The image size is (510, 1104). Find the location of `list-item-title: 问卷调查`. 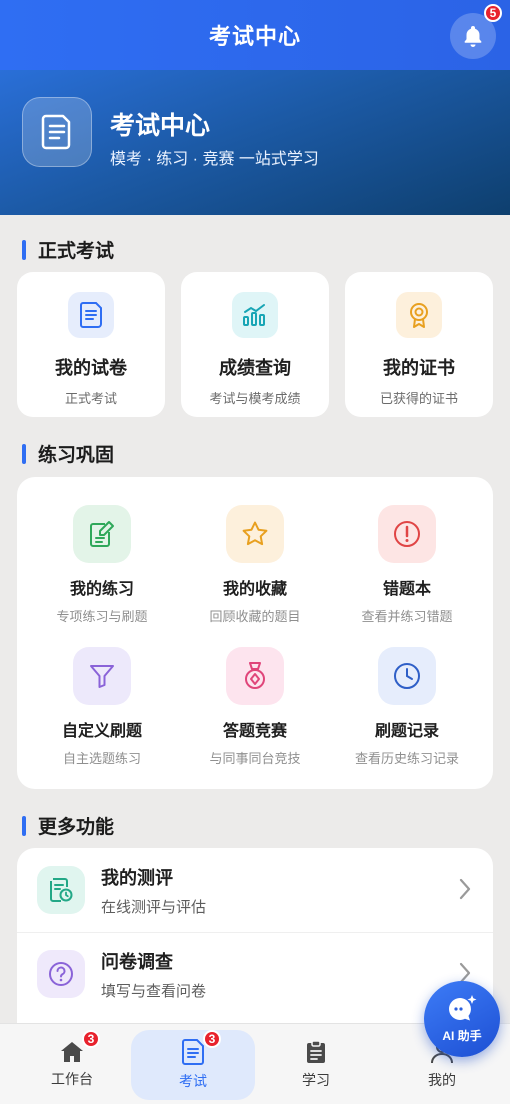

list-item-title: 问卷调查 is located at coordinates (137, 961).